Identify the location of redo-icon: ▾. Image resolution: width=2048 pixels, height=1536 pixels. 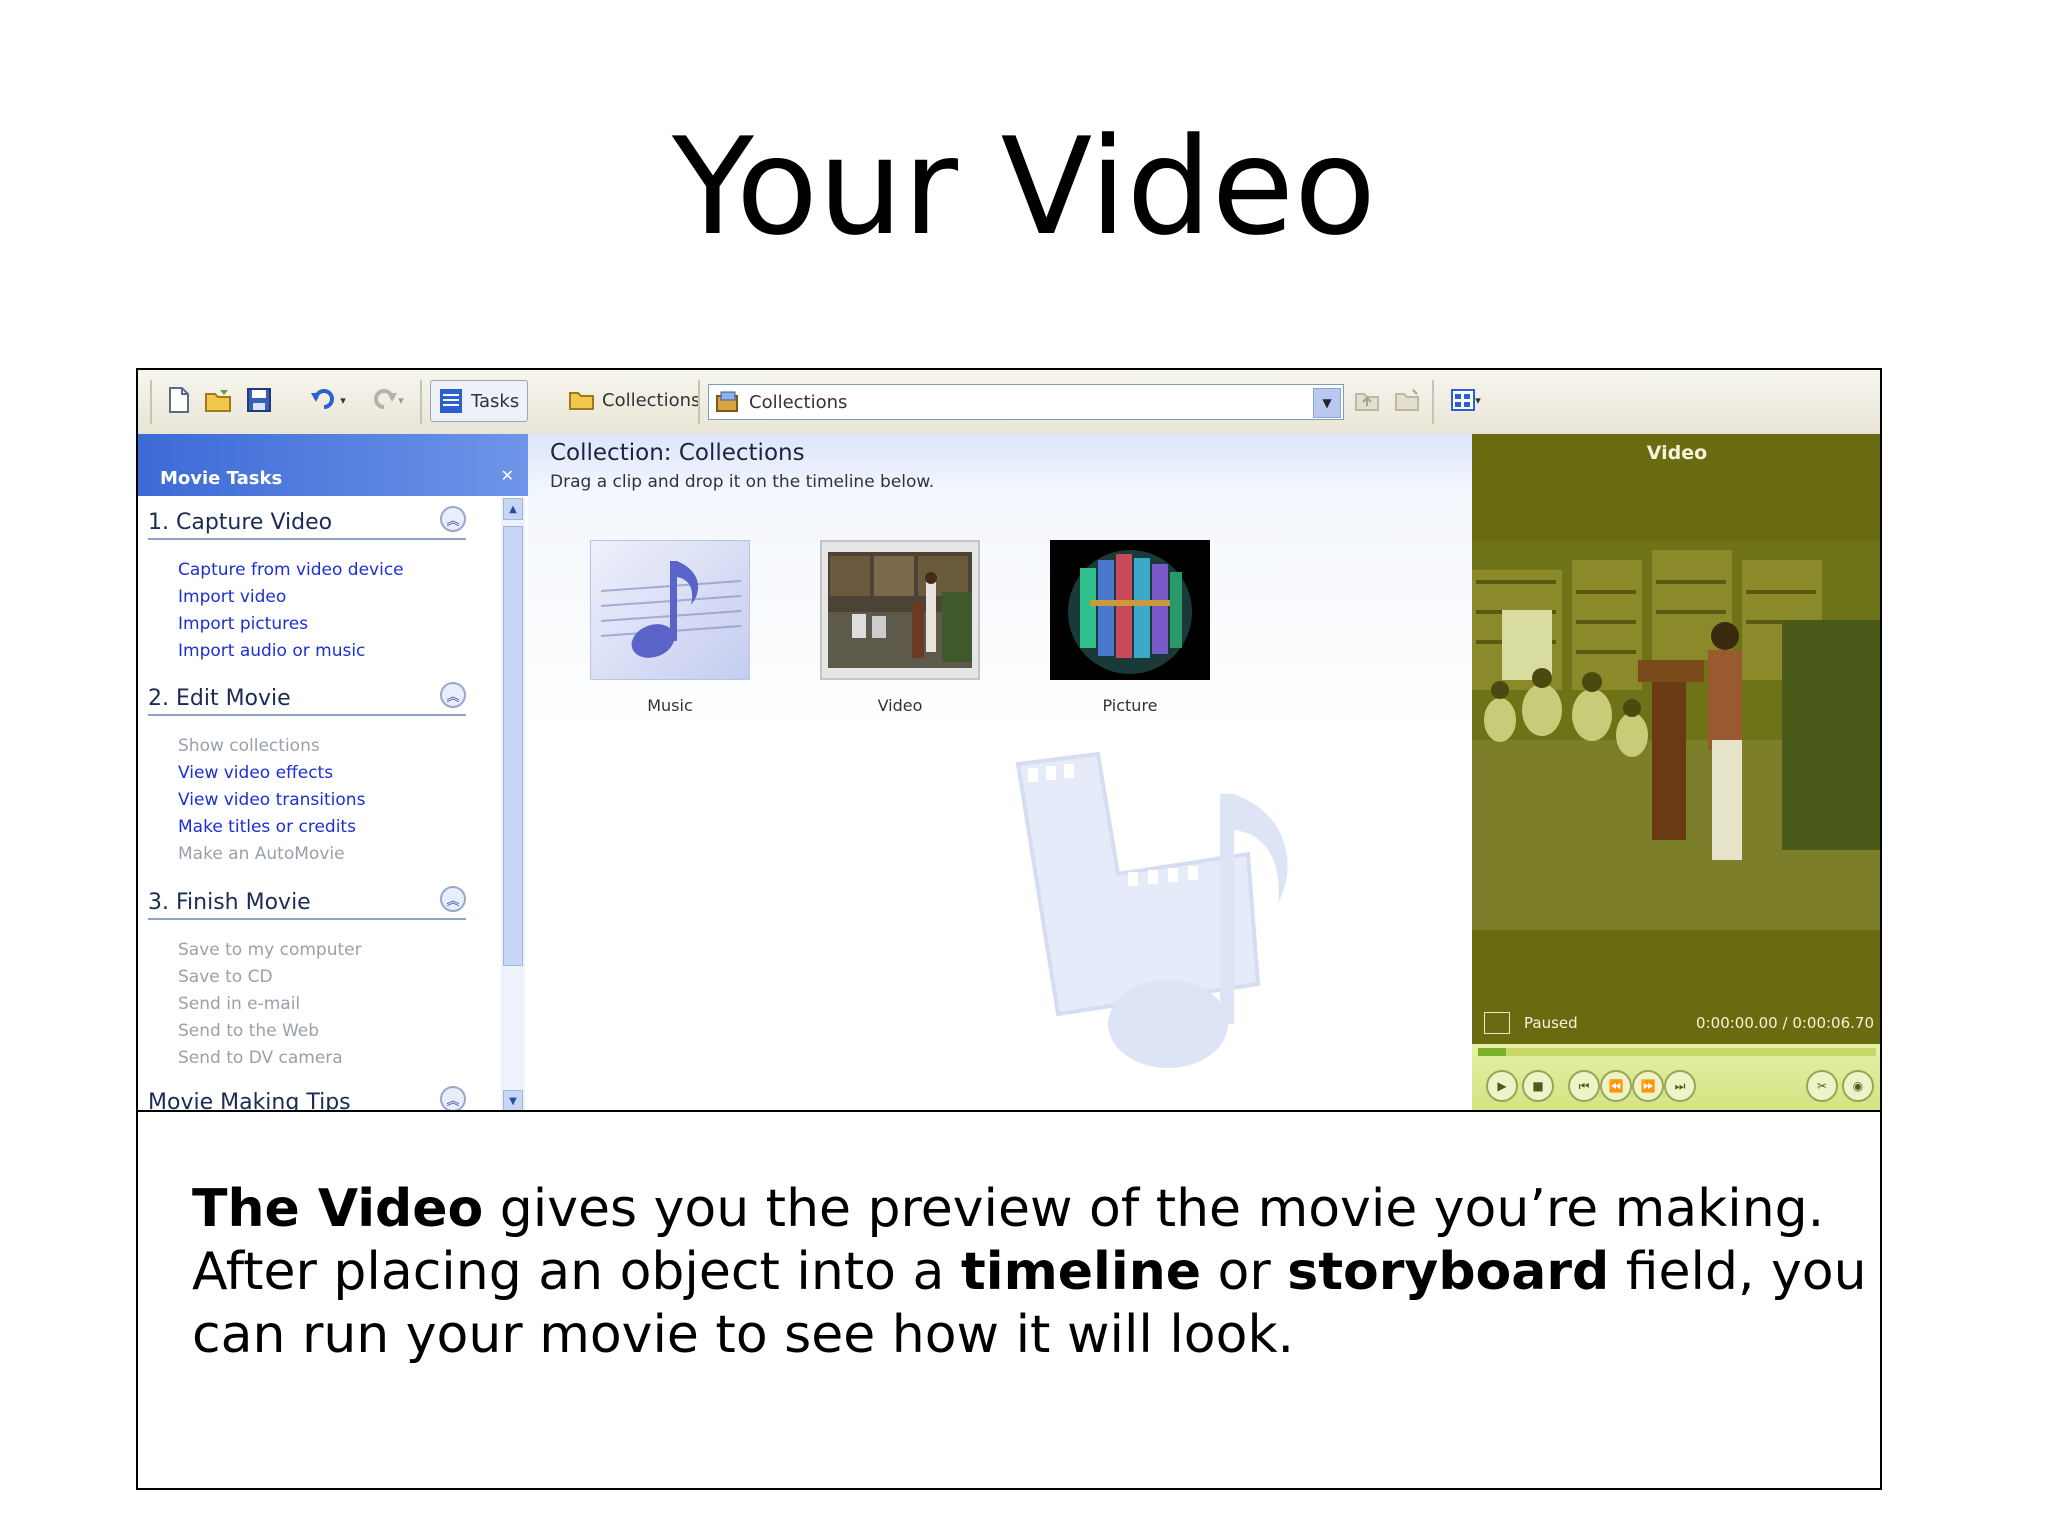
(386, 400).